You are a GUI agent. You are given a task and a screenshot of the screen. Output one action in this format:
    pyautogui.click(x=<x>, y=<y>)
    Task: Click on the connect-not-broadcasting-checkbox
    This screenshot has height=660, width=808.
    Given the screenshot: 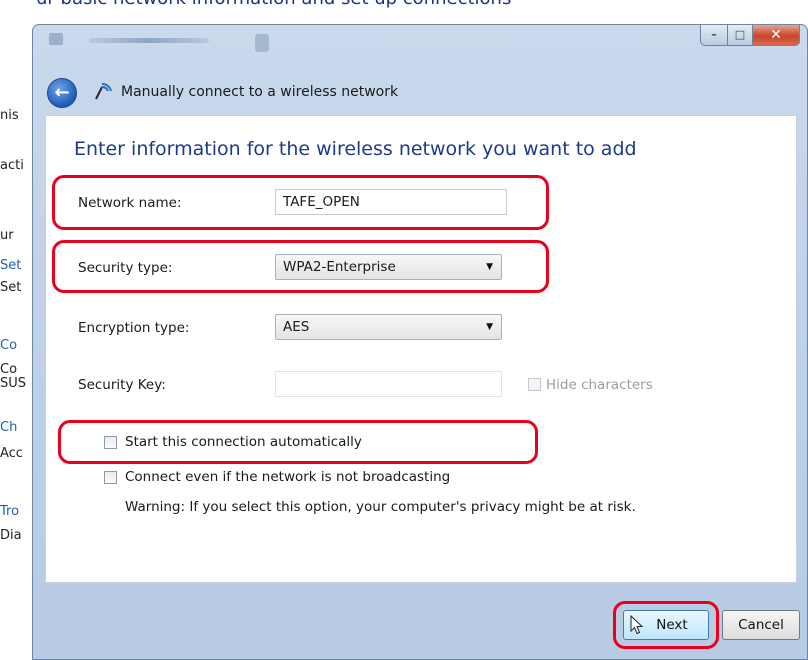 What is the action you would take?
    pyautogui.click(x=110, y=477)
    